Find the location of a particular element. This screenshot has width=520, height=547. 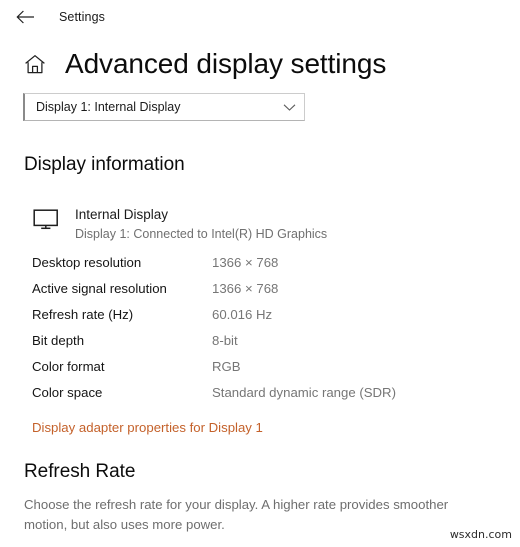

table-row: Color format RGB is located at coordinates (276, 372).